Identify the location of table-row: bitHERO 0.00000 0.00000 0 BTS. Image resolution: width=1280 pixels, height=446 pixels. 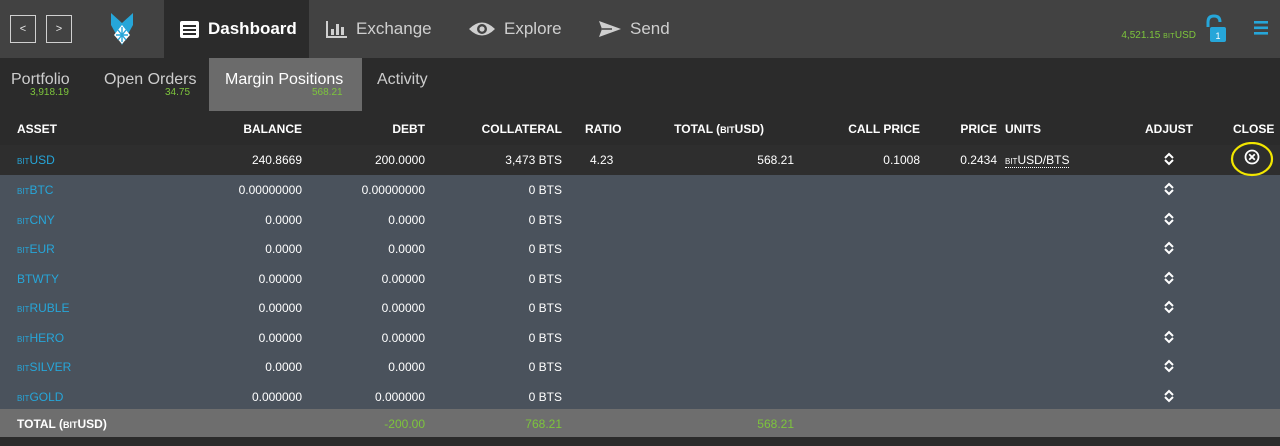
(640, 337).